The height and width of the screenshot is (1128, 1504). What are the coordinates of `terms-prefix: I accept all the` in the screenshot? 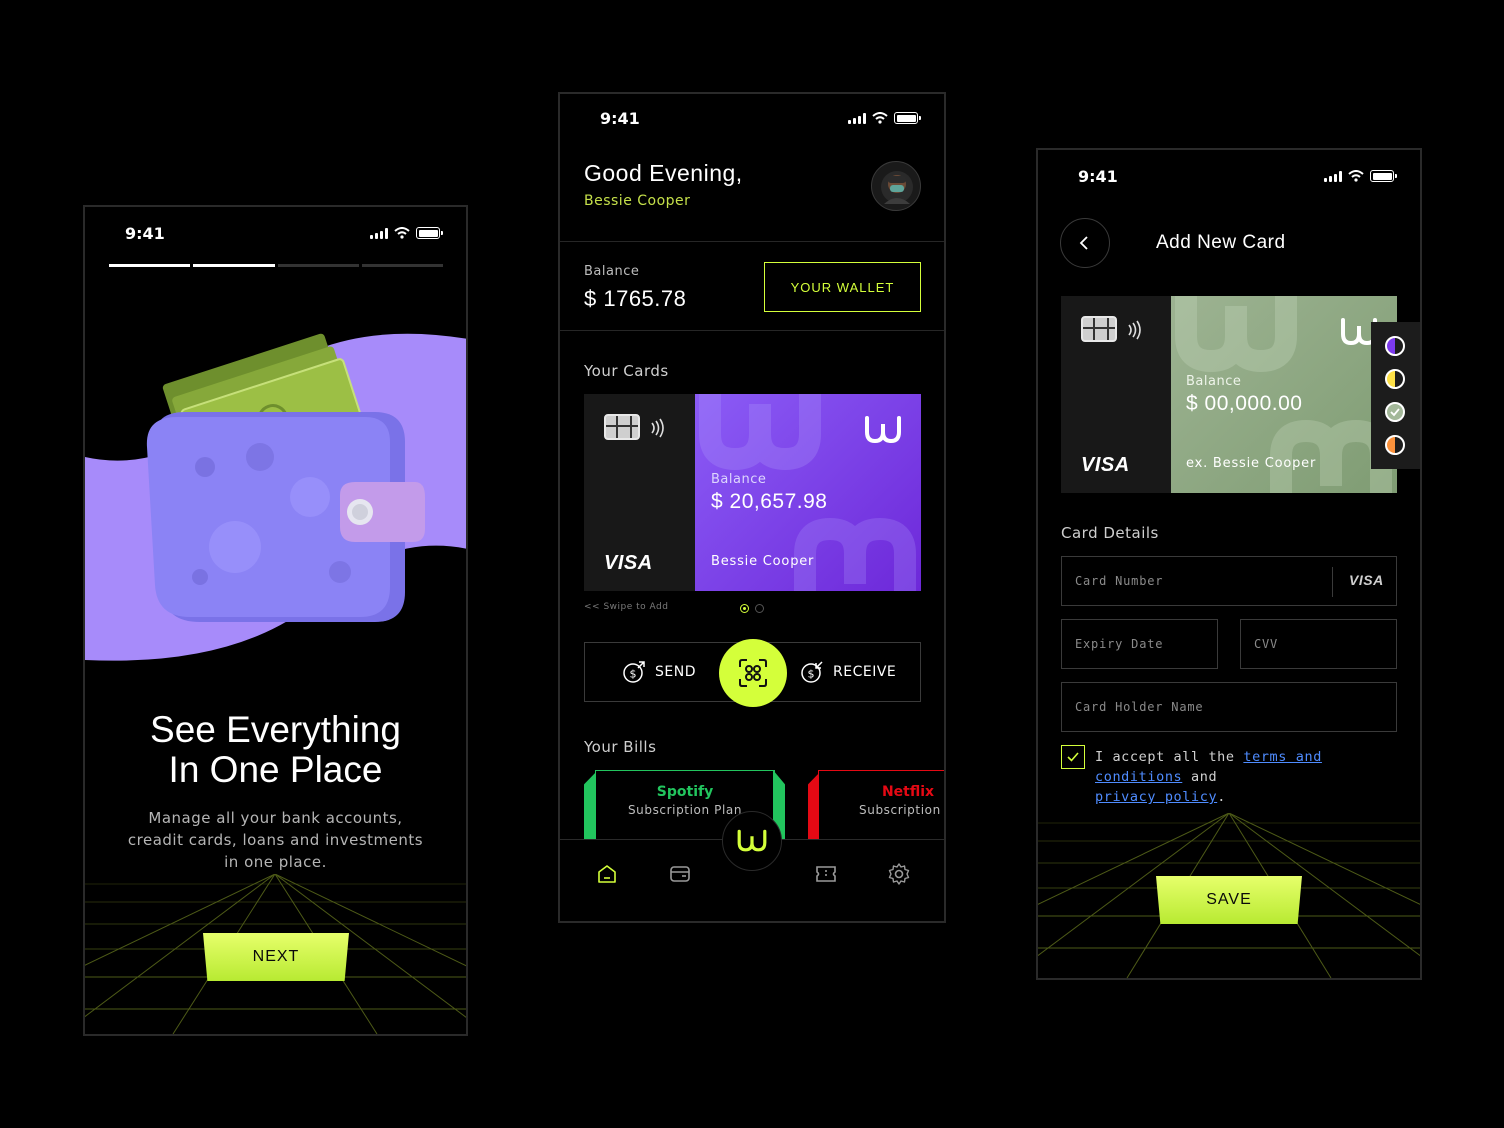 It's located at (1169, 757).